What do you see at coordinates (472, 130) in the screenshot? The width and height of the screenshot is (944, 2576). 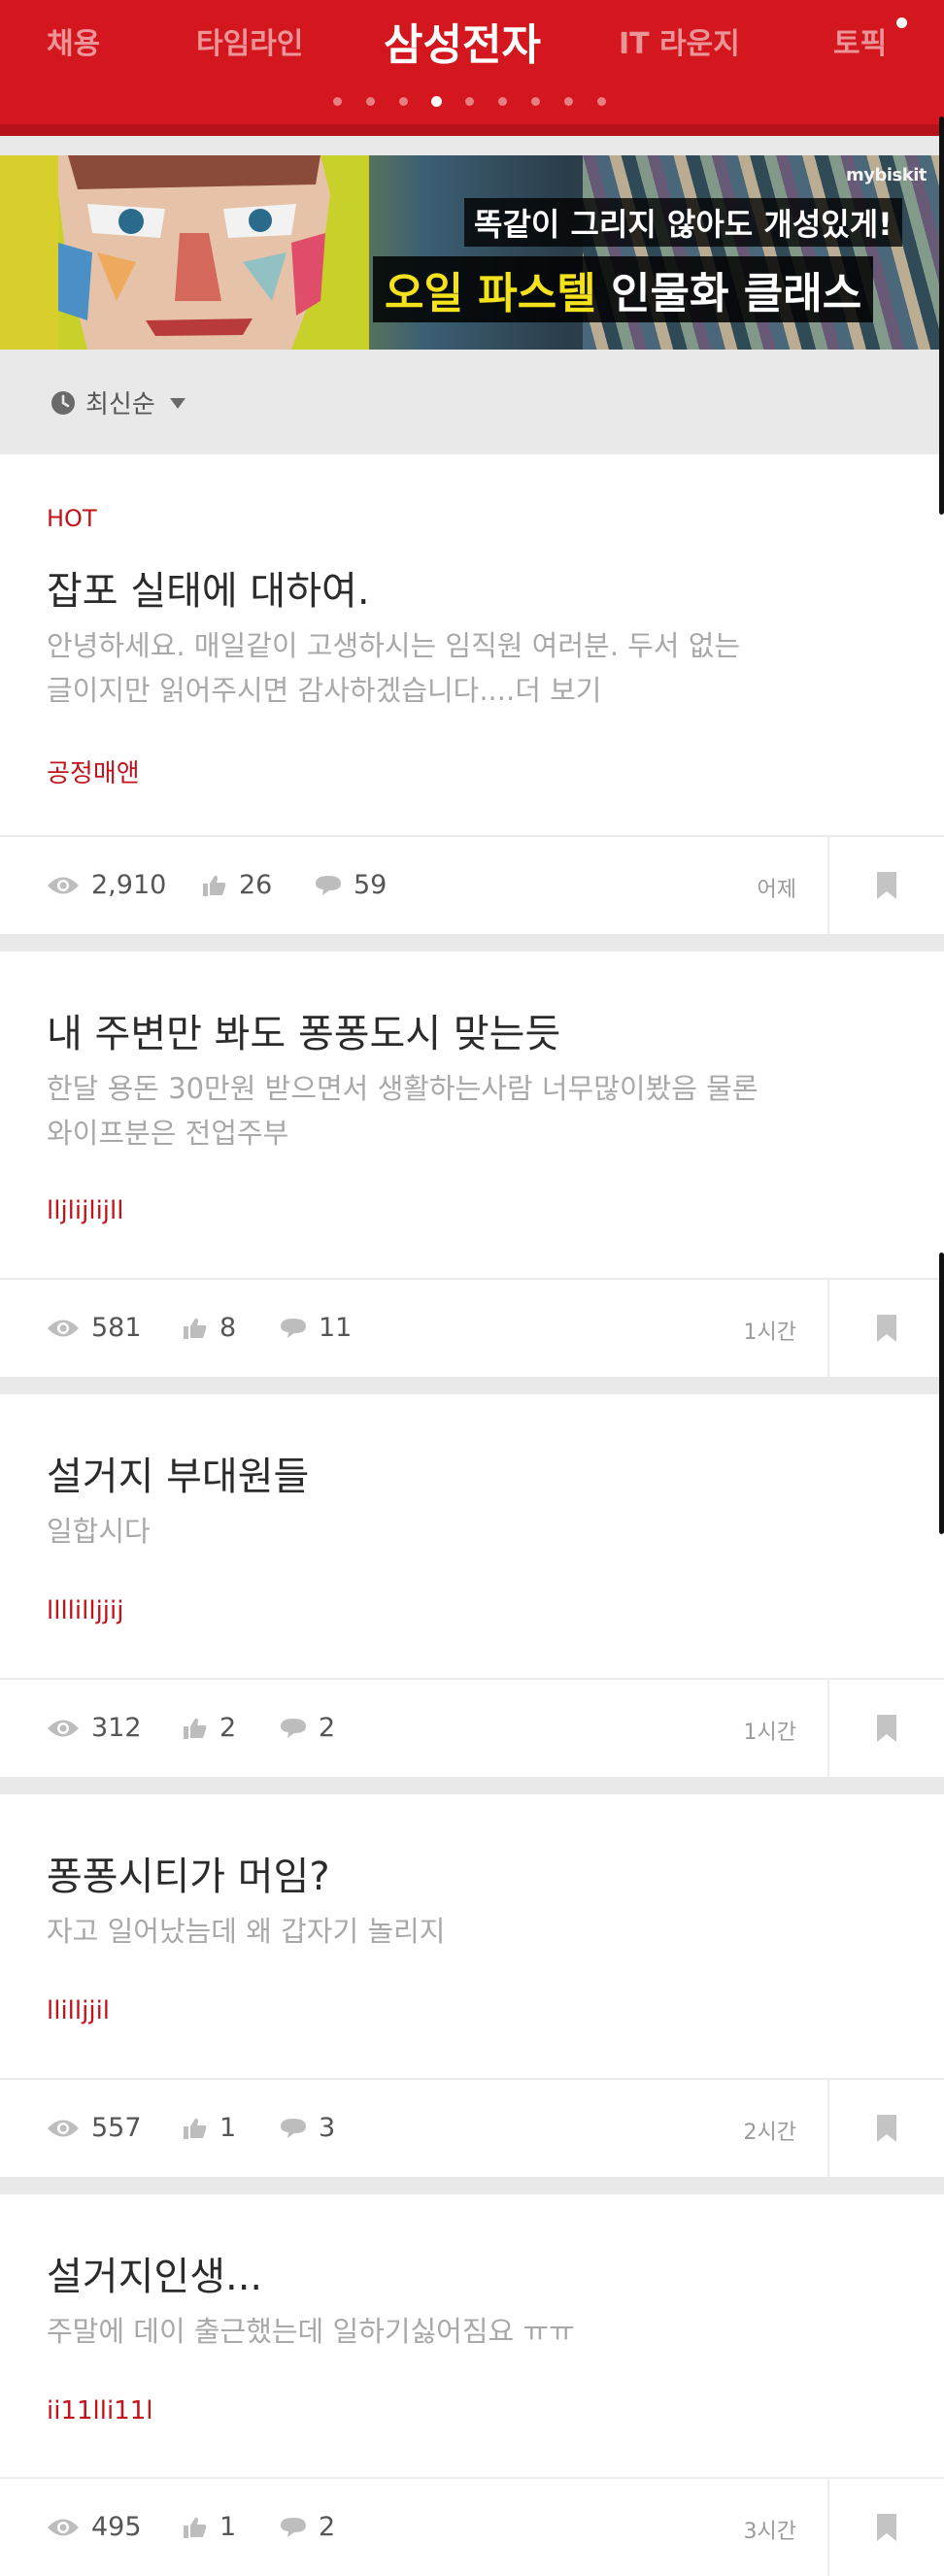 I see `header-shadow-strip` at bounding box center [472, 130].